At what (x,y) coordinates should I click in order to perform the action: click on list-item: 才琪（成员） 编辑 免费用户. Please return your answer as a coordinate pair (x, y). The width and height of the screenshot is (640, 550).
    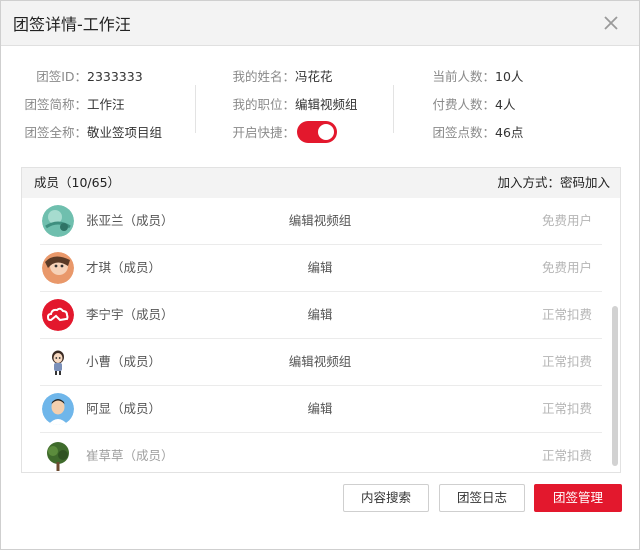
    Looking at the image, I should click on (321, 268).